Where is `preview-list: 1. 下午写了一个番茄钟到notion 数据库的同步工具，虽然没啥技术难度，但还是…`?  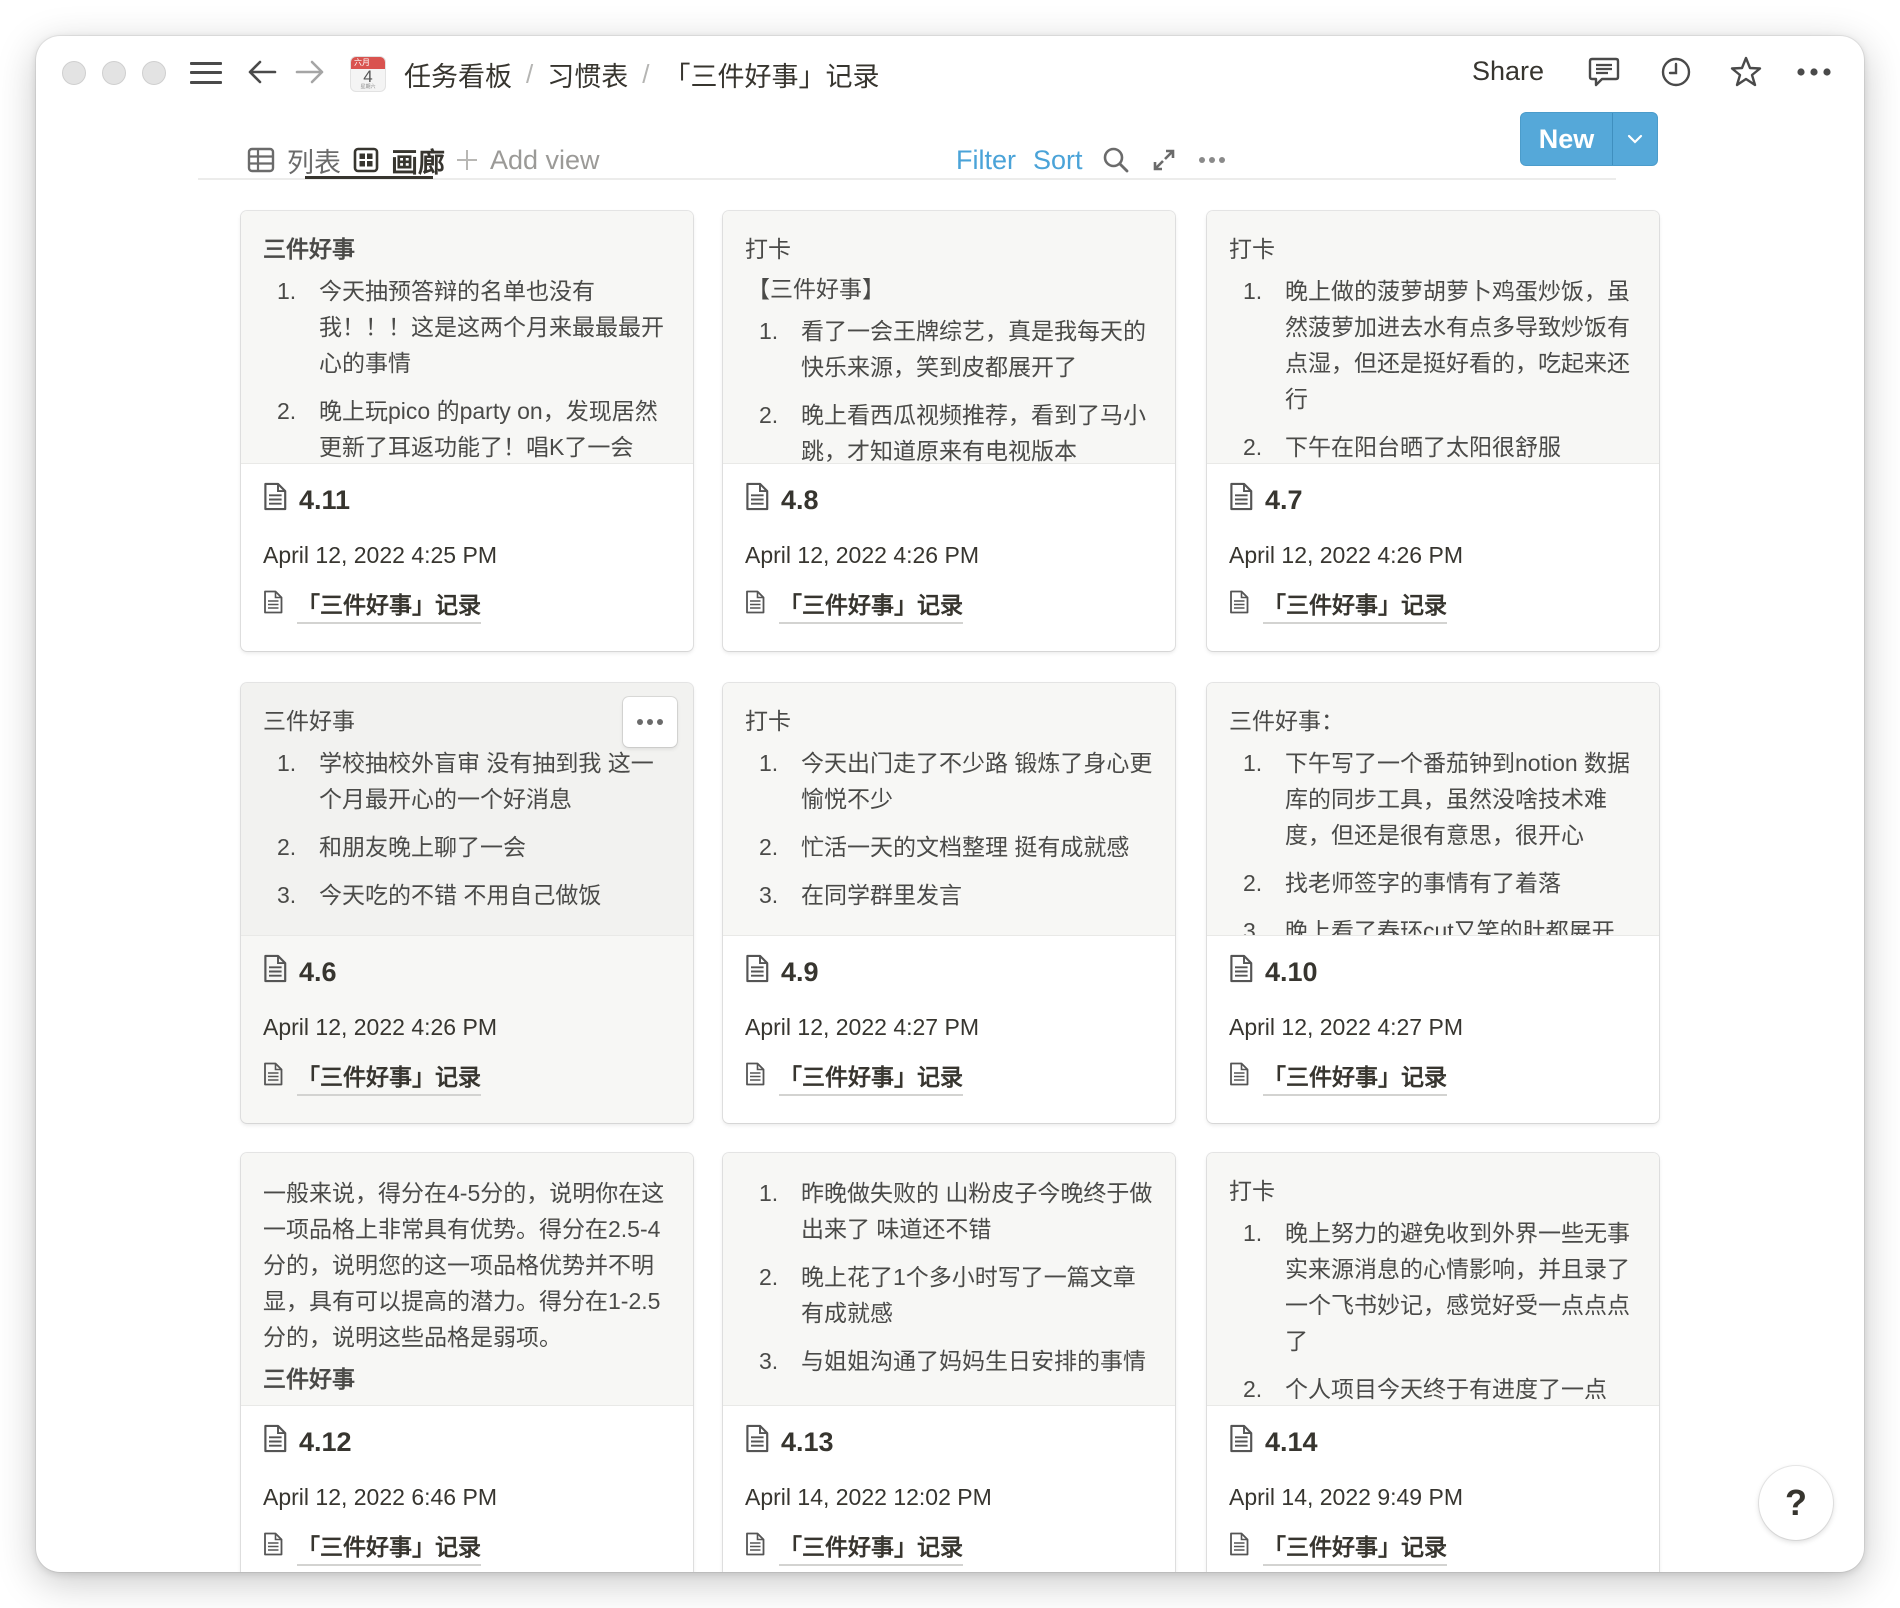 preview-list: 1. 下午写了一个番茄钟到notion 数据库的同步工具，虽然没啥技术难度，但还是… is located at coordinates (1433, 840).